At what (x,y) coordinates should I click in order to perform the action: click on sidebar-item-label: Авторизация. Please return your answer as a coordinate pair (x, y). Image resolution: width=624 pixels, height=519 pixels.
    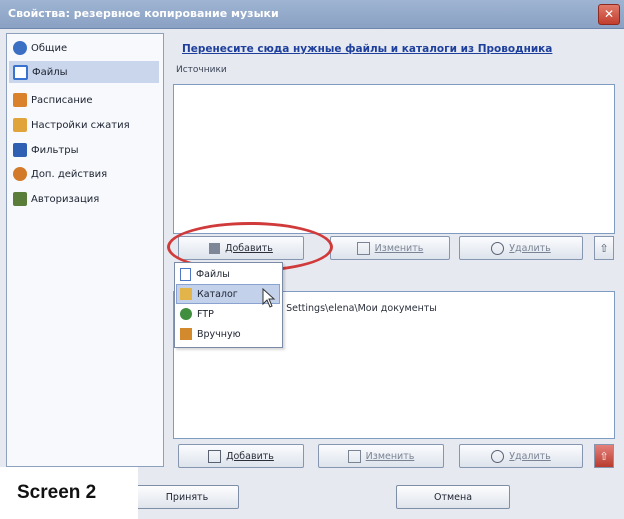
    Looking at the image, I should click on (65, 199).